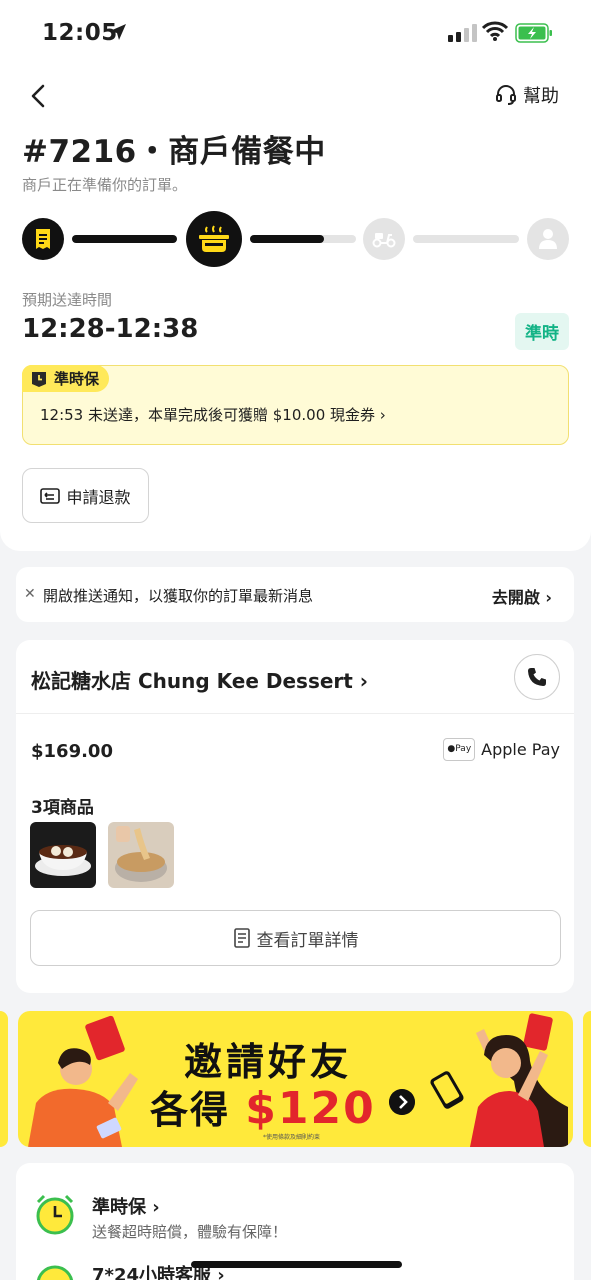 The image size is (591, 1280). I want to click on progress-step-preparing, so click(214, 239).